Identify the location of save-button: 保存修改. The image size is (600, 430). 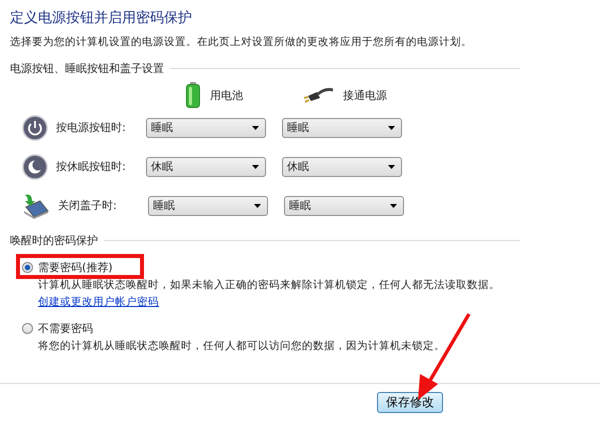
(410, 402).